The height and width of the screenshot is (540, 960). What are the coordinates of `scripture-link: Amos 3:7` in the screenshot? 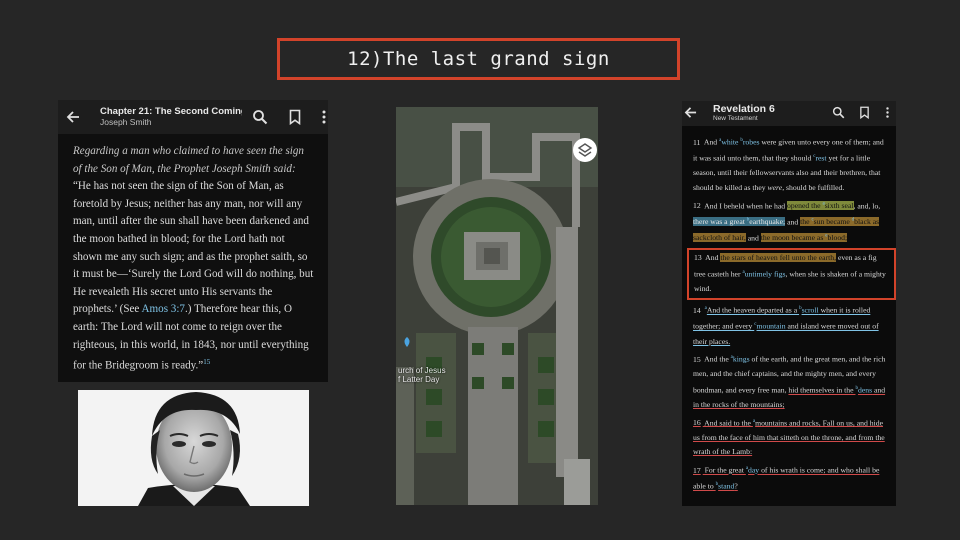 It's located at (163, 309).